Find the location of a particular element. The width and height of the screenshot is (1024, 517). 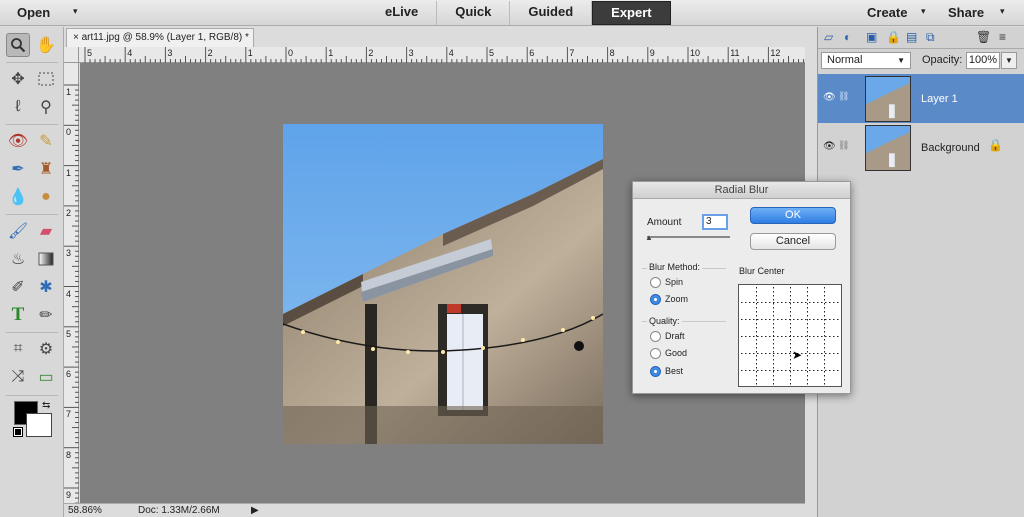

radio-good is located at coordinates (655, 353).